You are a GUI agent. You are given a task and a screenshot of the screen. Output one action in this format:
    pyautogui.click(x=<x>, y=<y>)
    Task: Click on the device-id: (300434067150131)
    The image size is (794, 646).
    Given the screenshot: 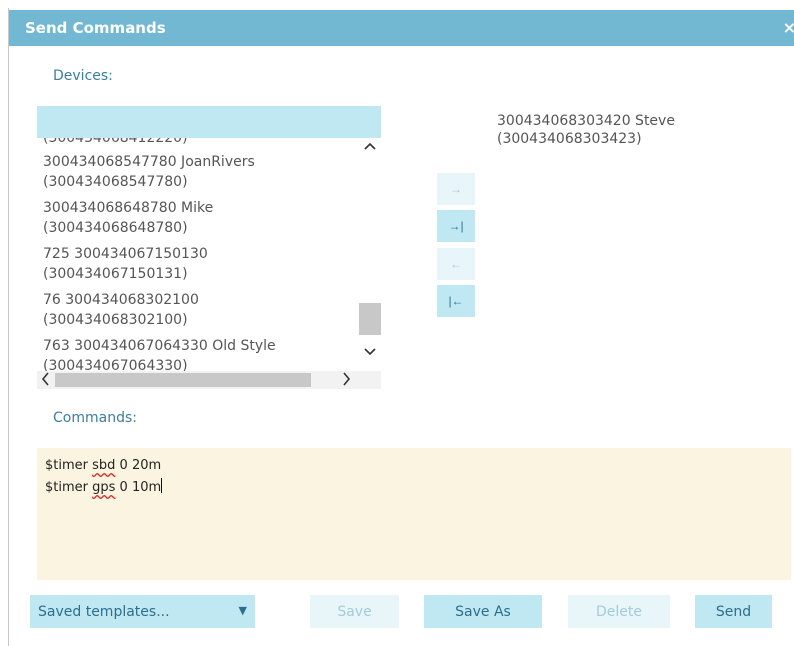 What is the action you would take?
    pyautogui.click(x=115, y=274)
    